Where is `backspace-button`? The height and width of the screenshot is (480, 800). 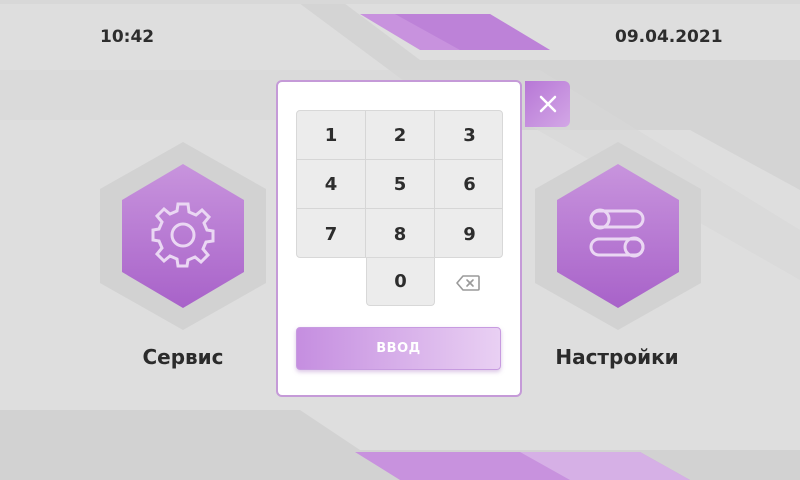
backspace-button is located at coordinates (468, 283).